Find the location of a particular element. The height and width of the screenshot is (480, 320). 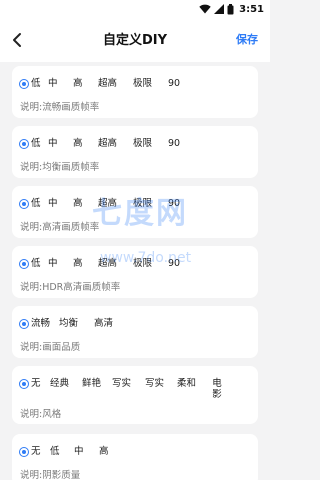

setting-card-hd-framerate: 低 中 高 超高 极限 90 说明:高清画质帧率 is located at coordinates (135, 212).